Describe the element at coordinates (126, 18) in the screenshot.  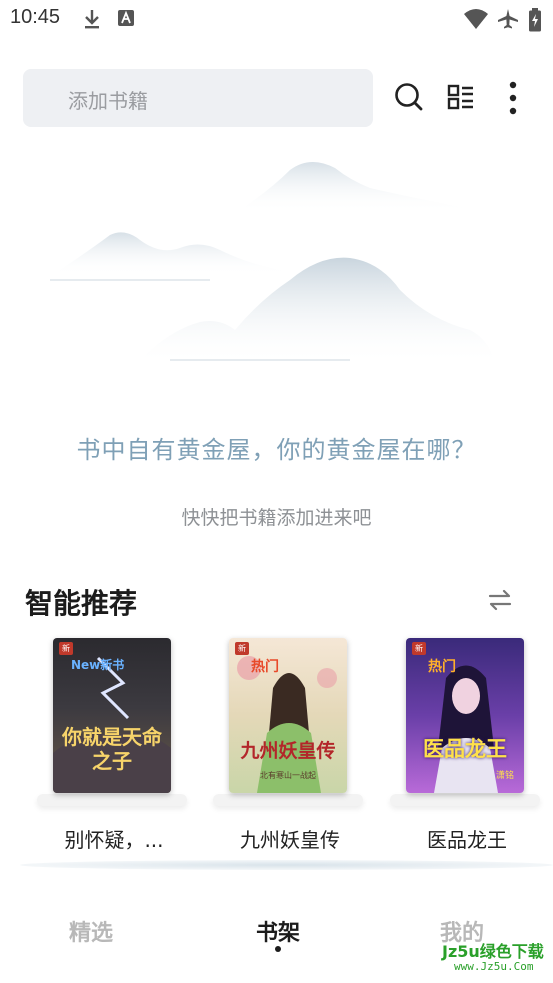
I see `app-notification-icon` at that location.